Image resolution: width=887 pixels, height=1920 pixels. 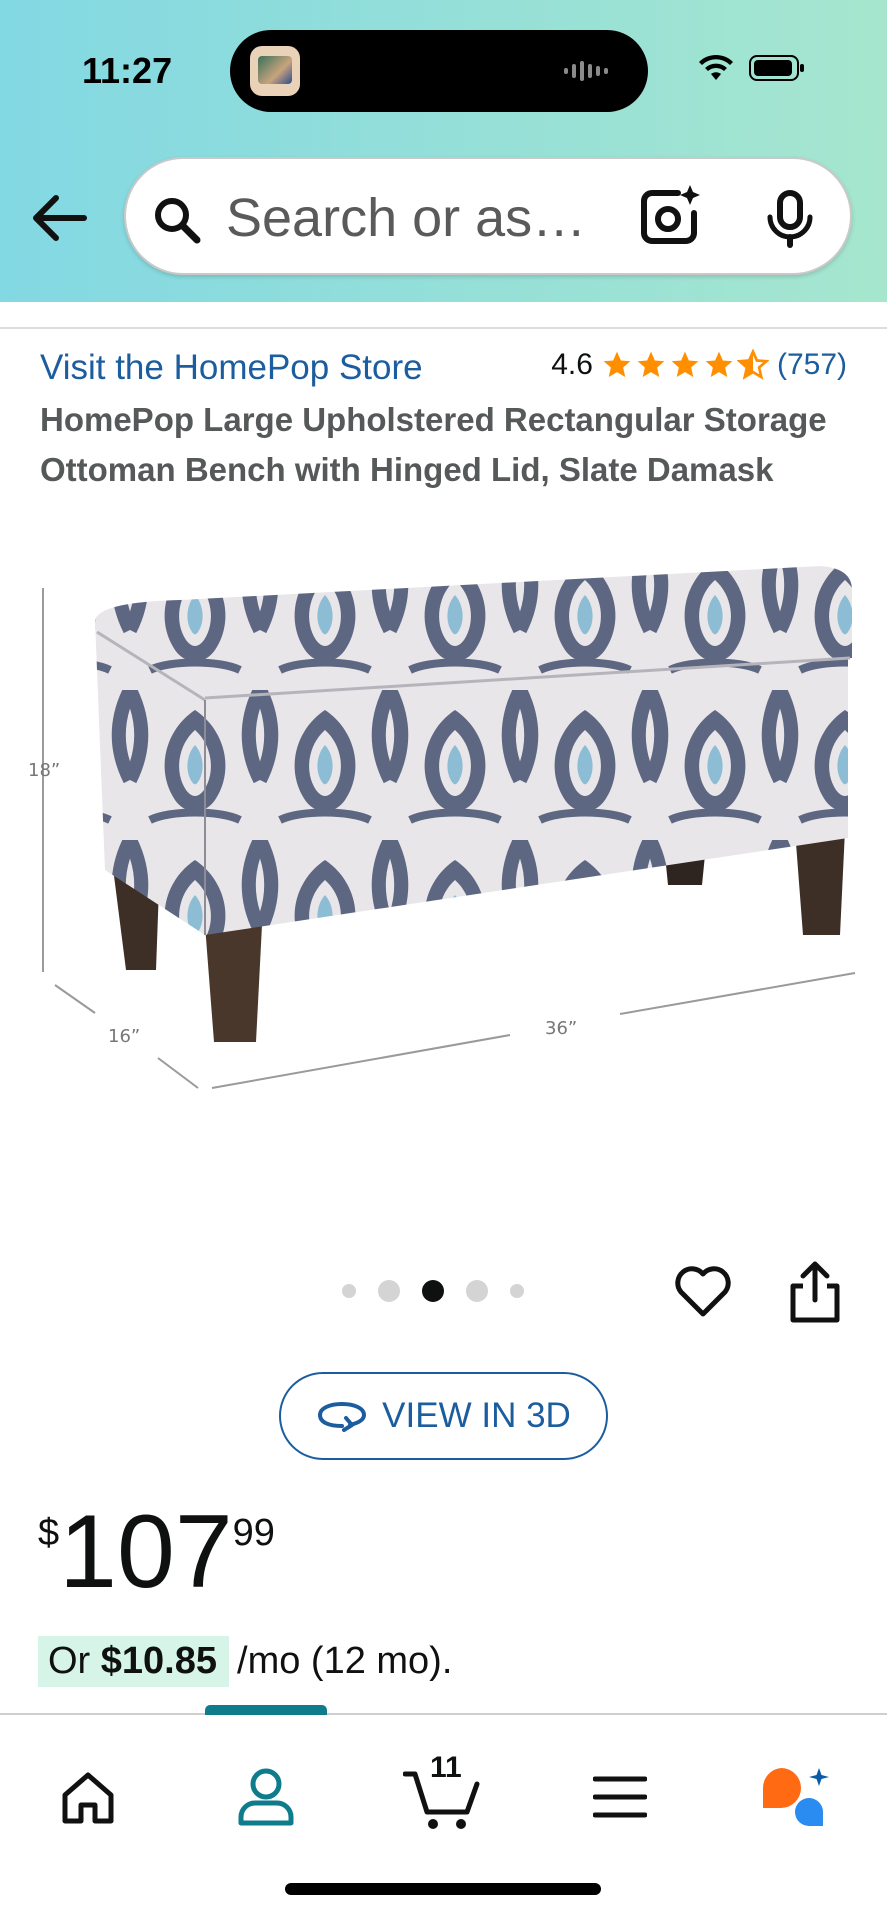 I want to click on half-star-icon, so click(x=752, y=364).